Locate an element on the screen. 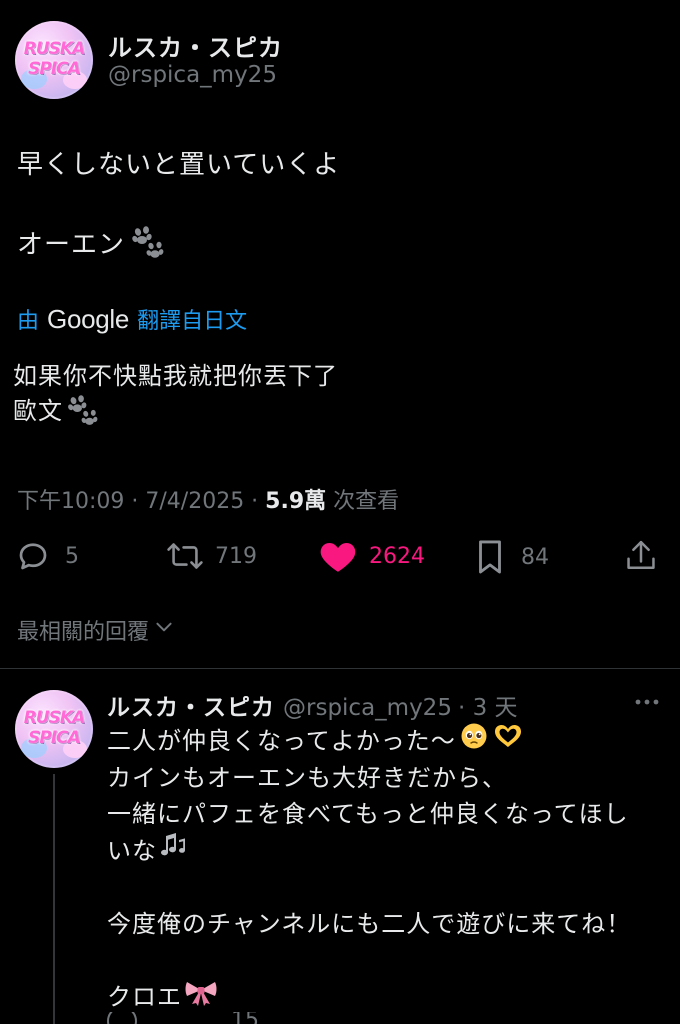 This screenshot has width=680, height=1024. thread-connector-line is located at coordinates (54, 899).